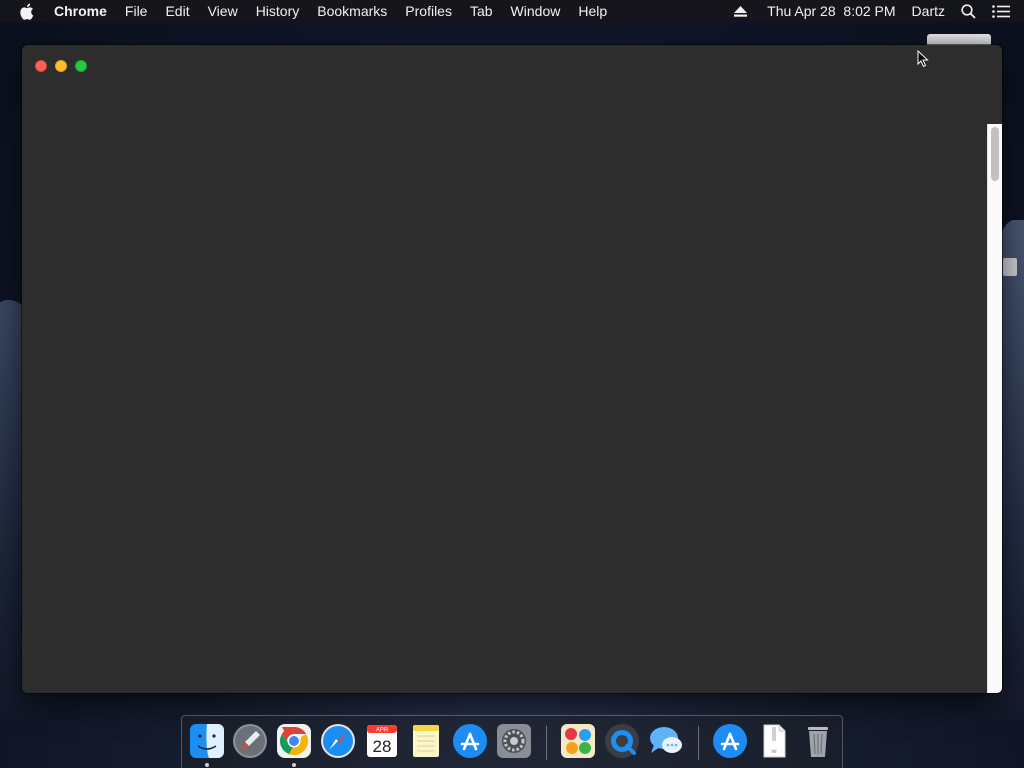 This screenshot has width=1024, height=768. Describe the element at coordinates (773, 752) in the screenshot. I see `document-label: ini` at that location.